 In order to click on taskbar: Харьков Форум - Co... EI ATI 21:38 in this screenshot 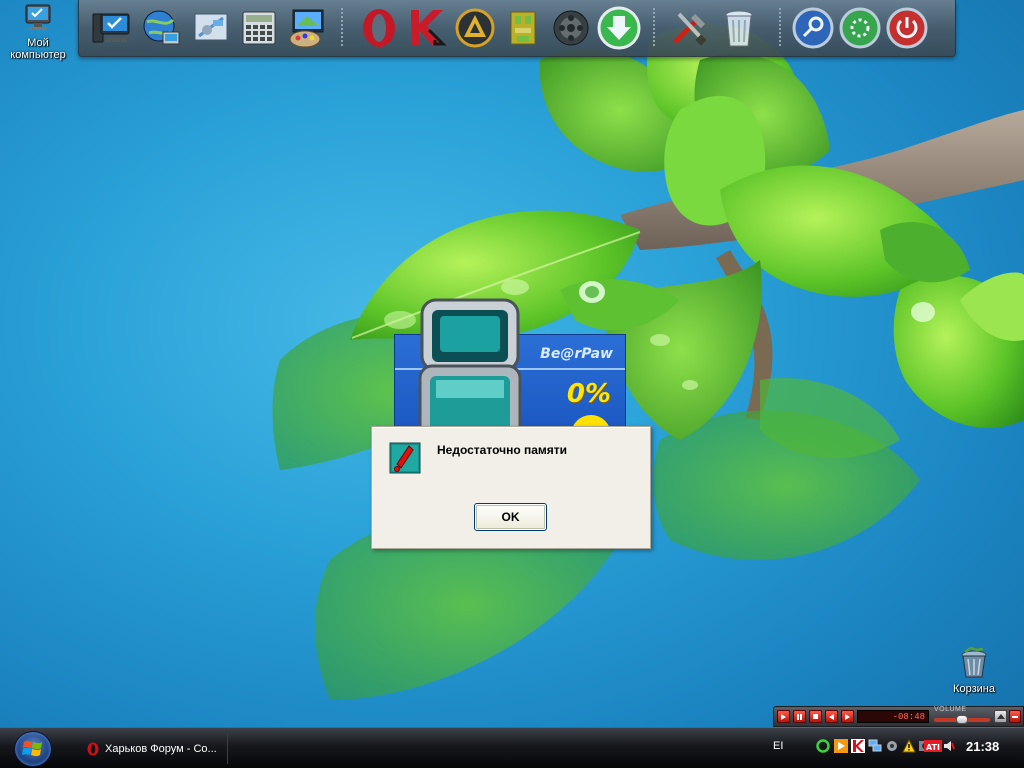, I will do `click(512, 747)`.